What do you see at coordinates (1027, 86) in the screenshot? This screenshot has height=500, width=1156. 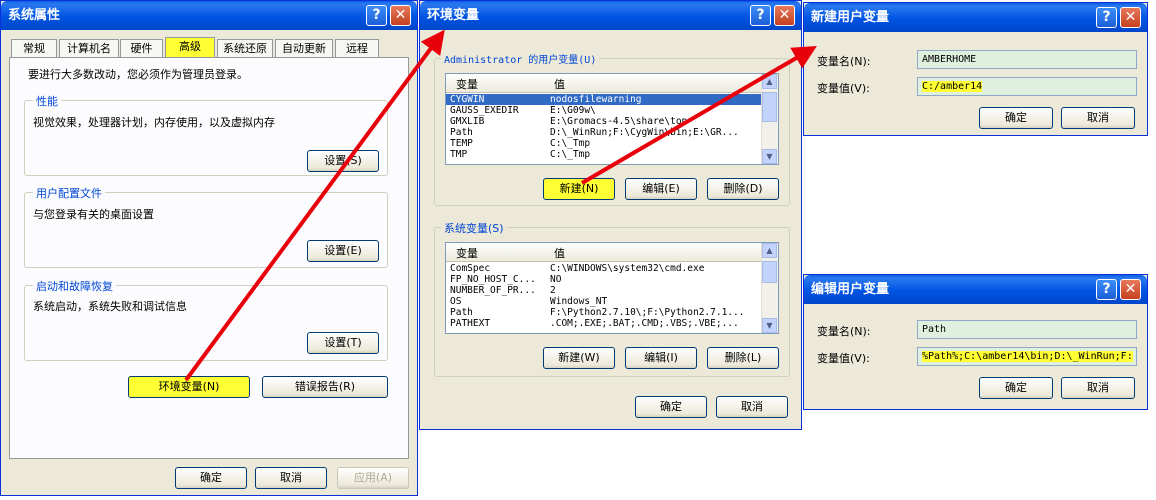 I see `variable-value-input: C:/amber14` at bounding box center [1027, 86].